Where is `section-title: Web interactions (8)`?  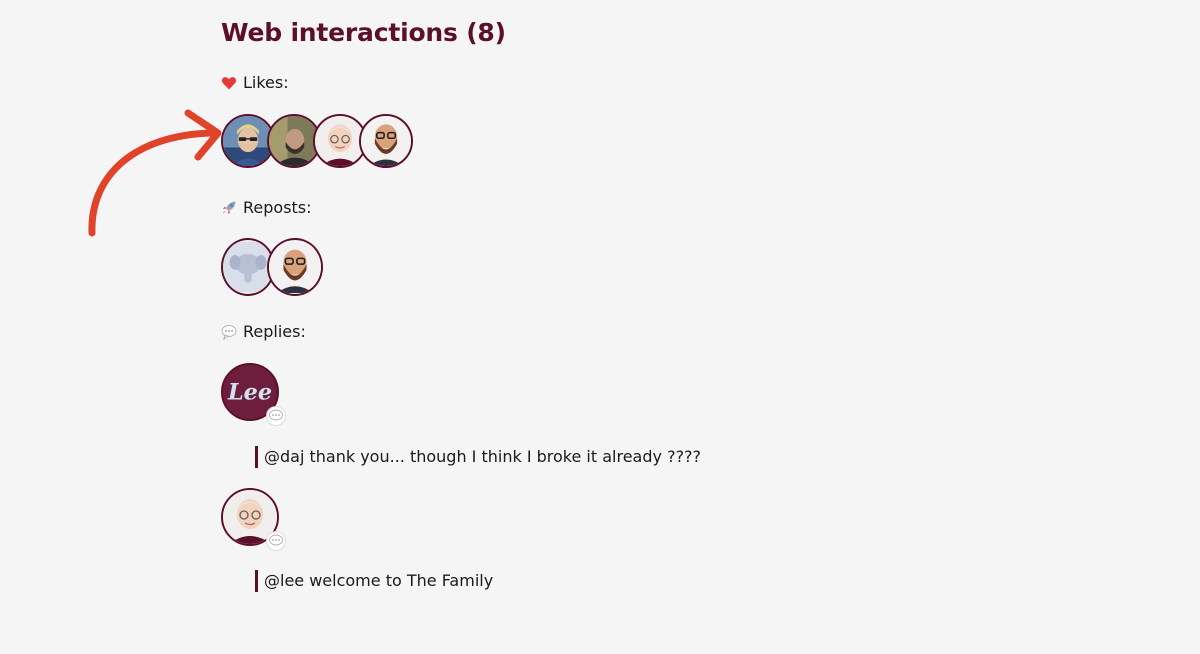 section-title: Web interactions (8) is located at coordinates (363, 32).